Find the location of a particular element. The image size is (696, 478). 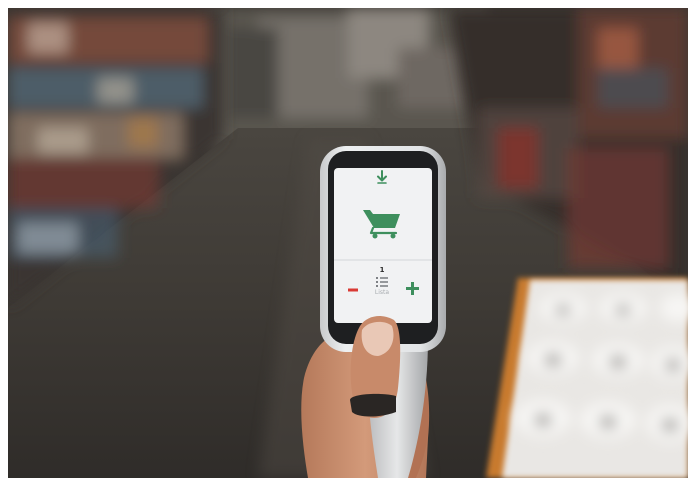

ring is located at coordinates (373, 405).